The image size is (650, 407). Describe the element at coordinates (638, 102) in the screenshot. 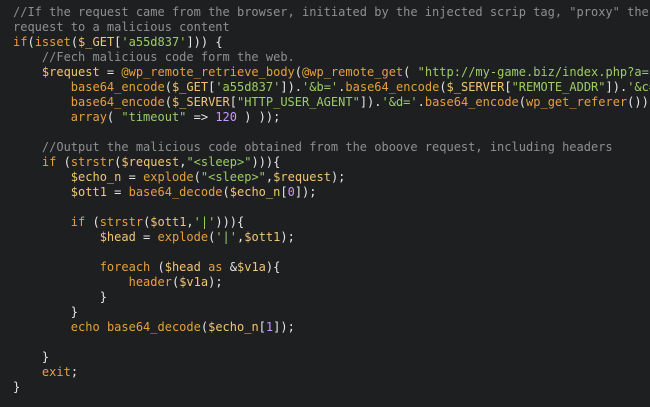

I see `code-token-punct: ()),` at that location.